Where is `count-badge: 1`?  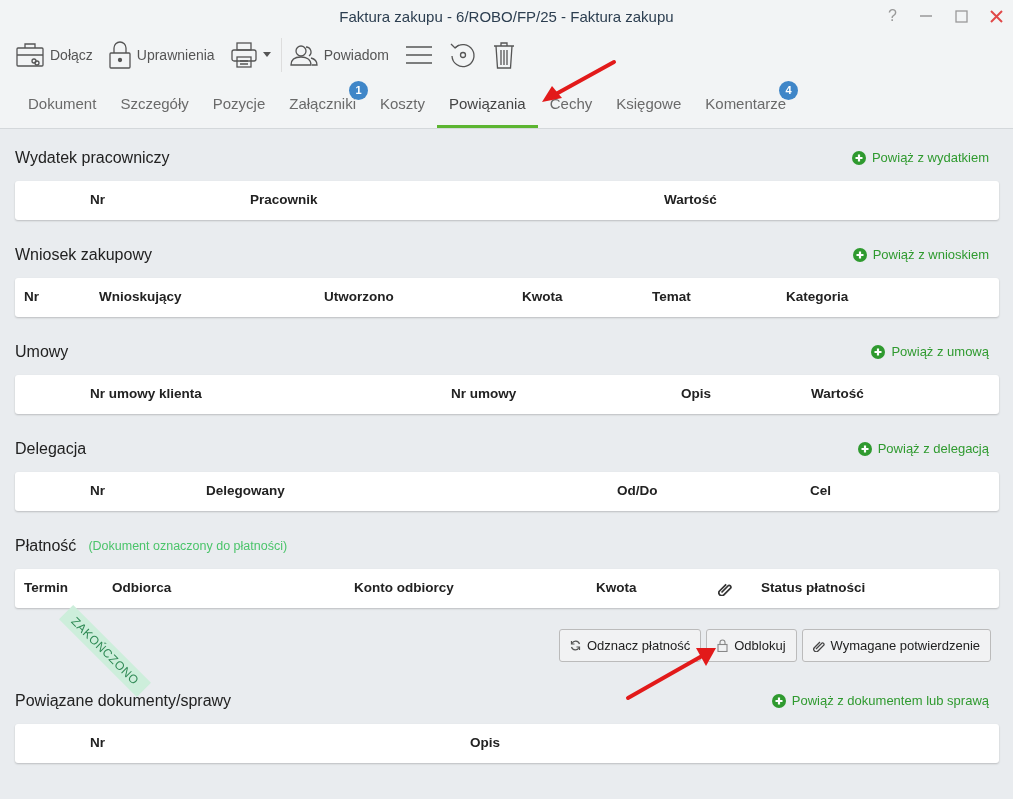
count-badge: 1 is located at coordinates (358, 90).